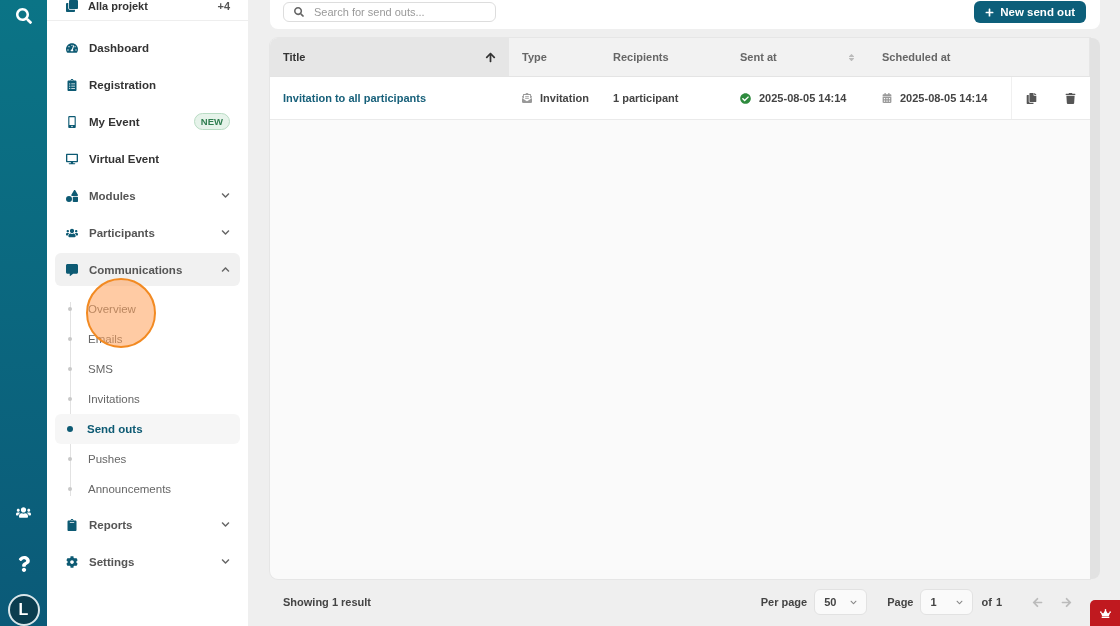 Image resolution: width=1120 pixels, height=626 pixels. I want to click on page-label: Page, so click(900, 602).